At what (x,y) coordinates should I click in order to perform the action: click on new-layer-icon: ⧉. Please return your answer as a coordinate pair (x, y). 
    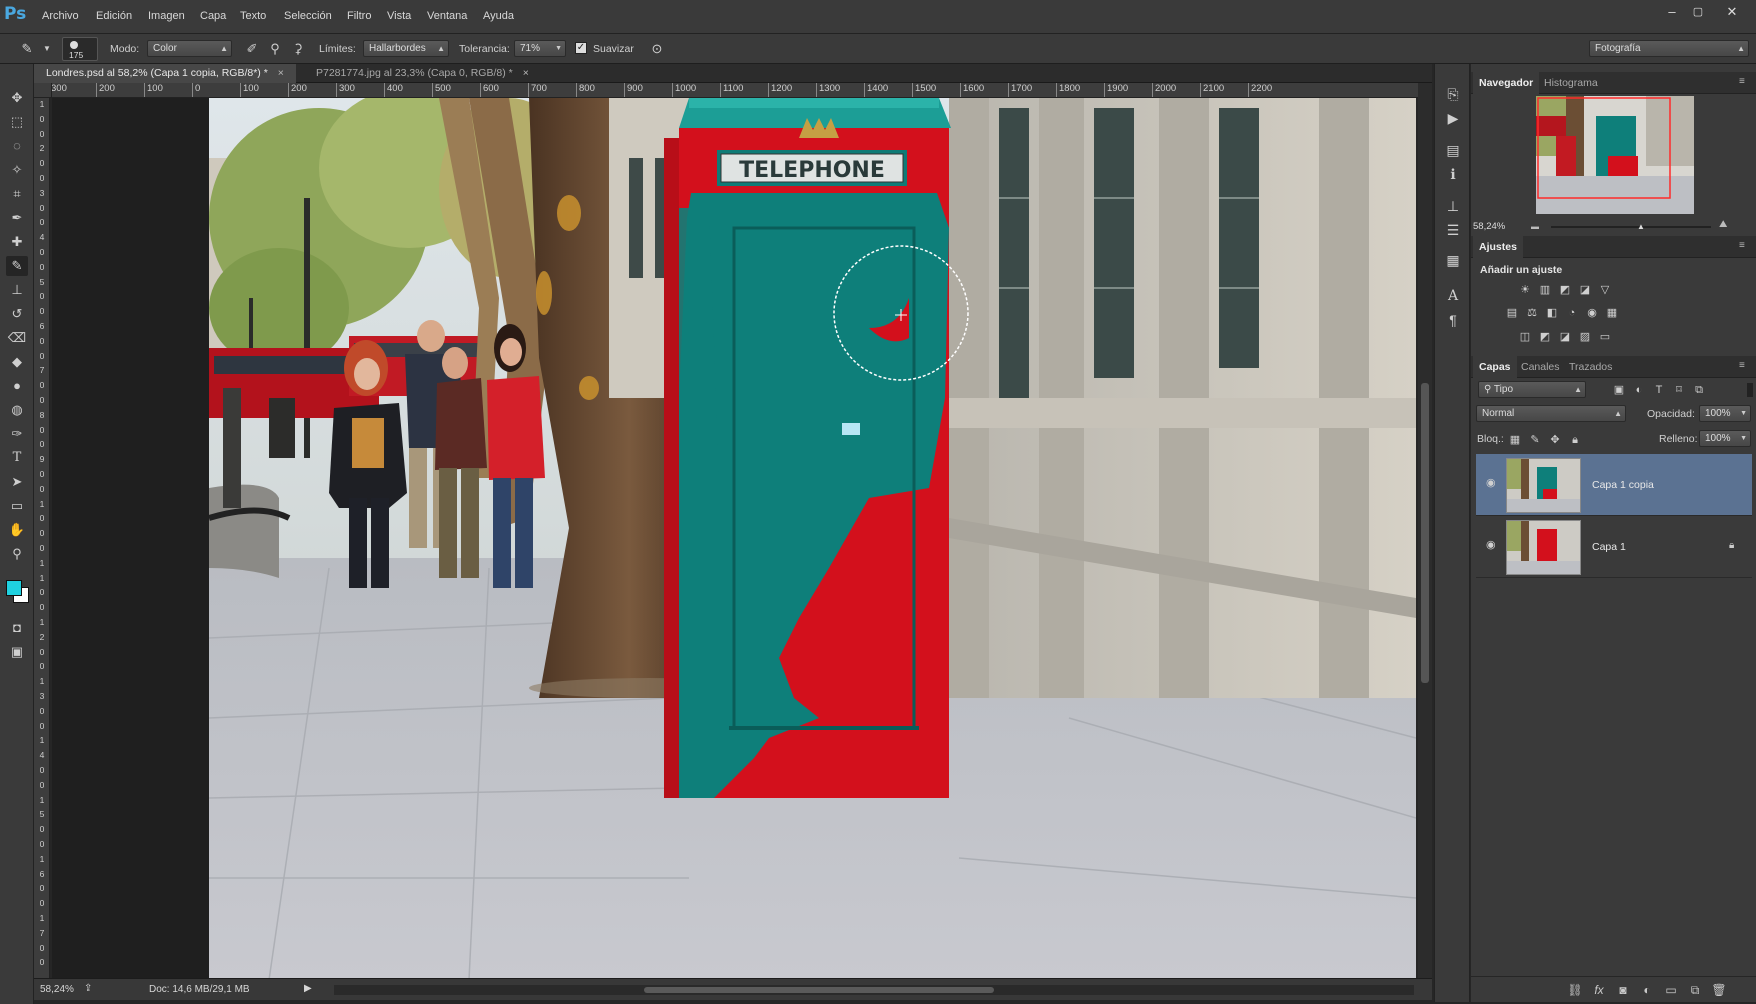
    Looking at the image, I should click on (1695, 990).